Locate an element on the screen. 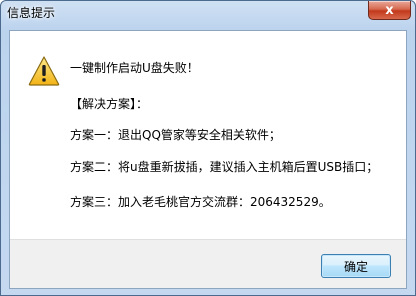  close-icon: x is located at coordinates (389, 10).